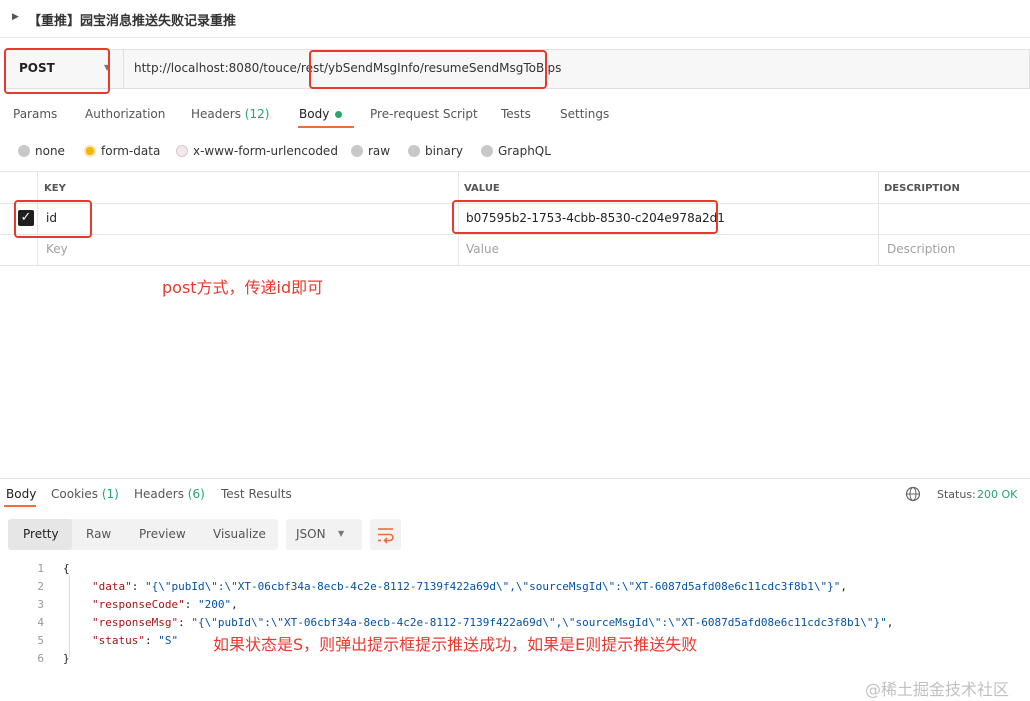 The width and height of the screenshot is (1030, 701). I want to click on tab-headers-count: (12), so click(257, 114).